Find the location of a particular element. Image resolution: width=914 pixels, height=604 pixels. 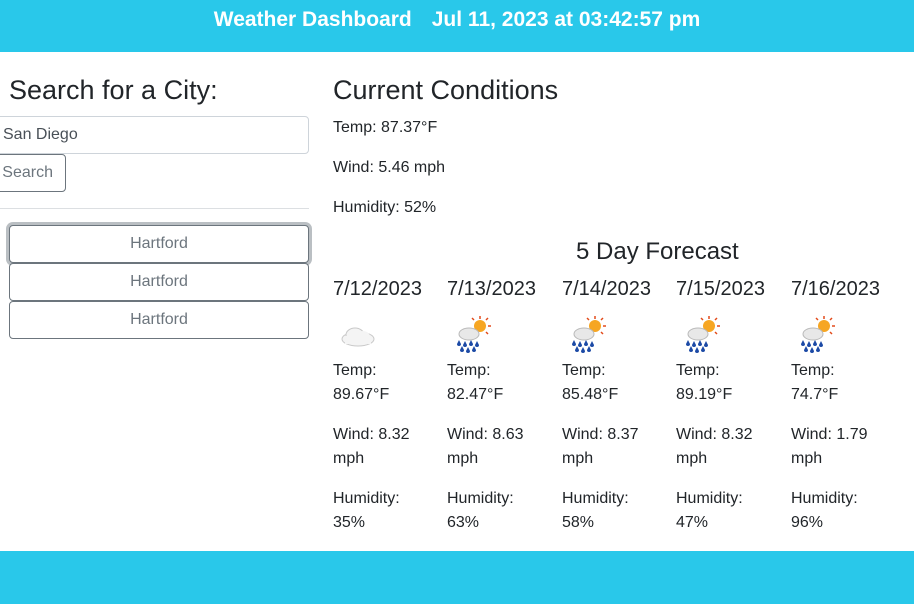

forecast-humidity-value: 63% is located at coordinates (463, 522).